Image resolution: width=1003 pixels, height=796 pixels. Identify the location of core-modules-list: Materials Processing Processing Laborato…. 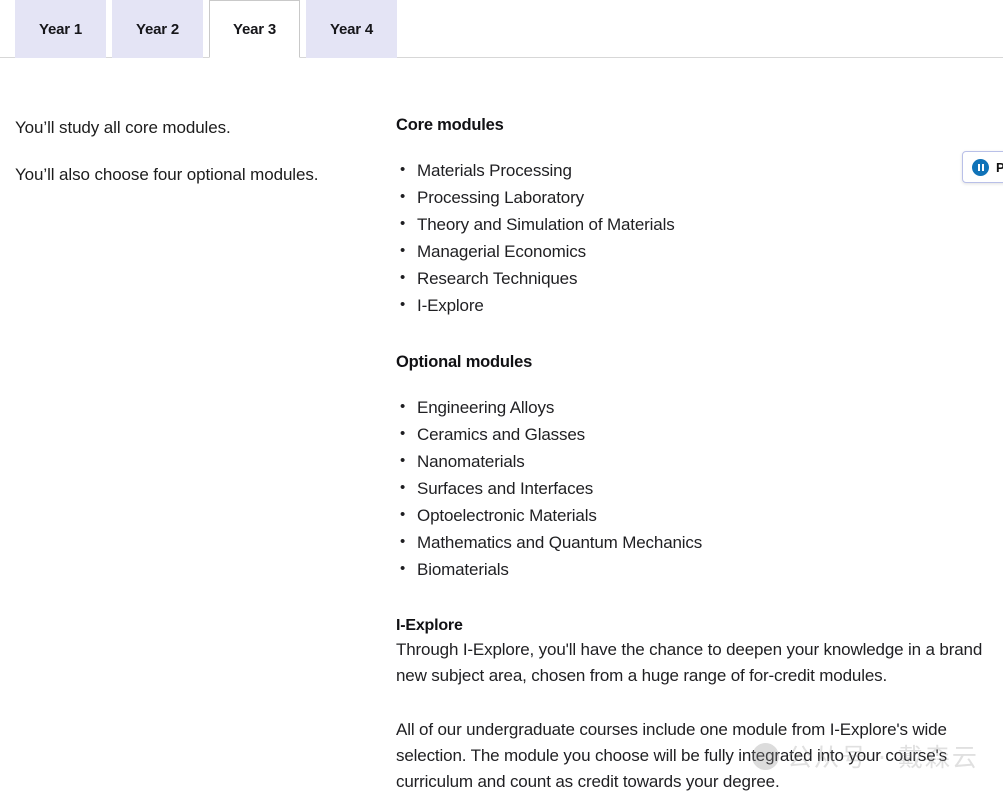
(695, 237).